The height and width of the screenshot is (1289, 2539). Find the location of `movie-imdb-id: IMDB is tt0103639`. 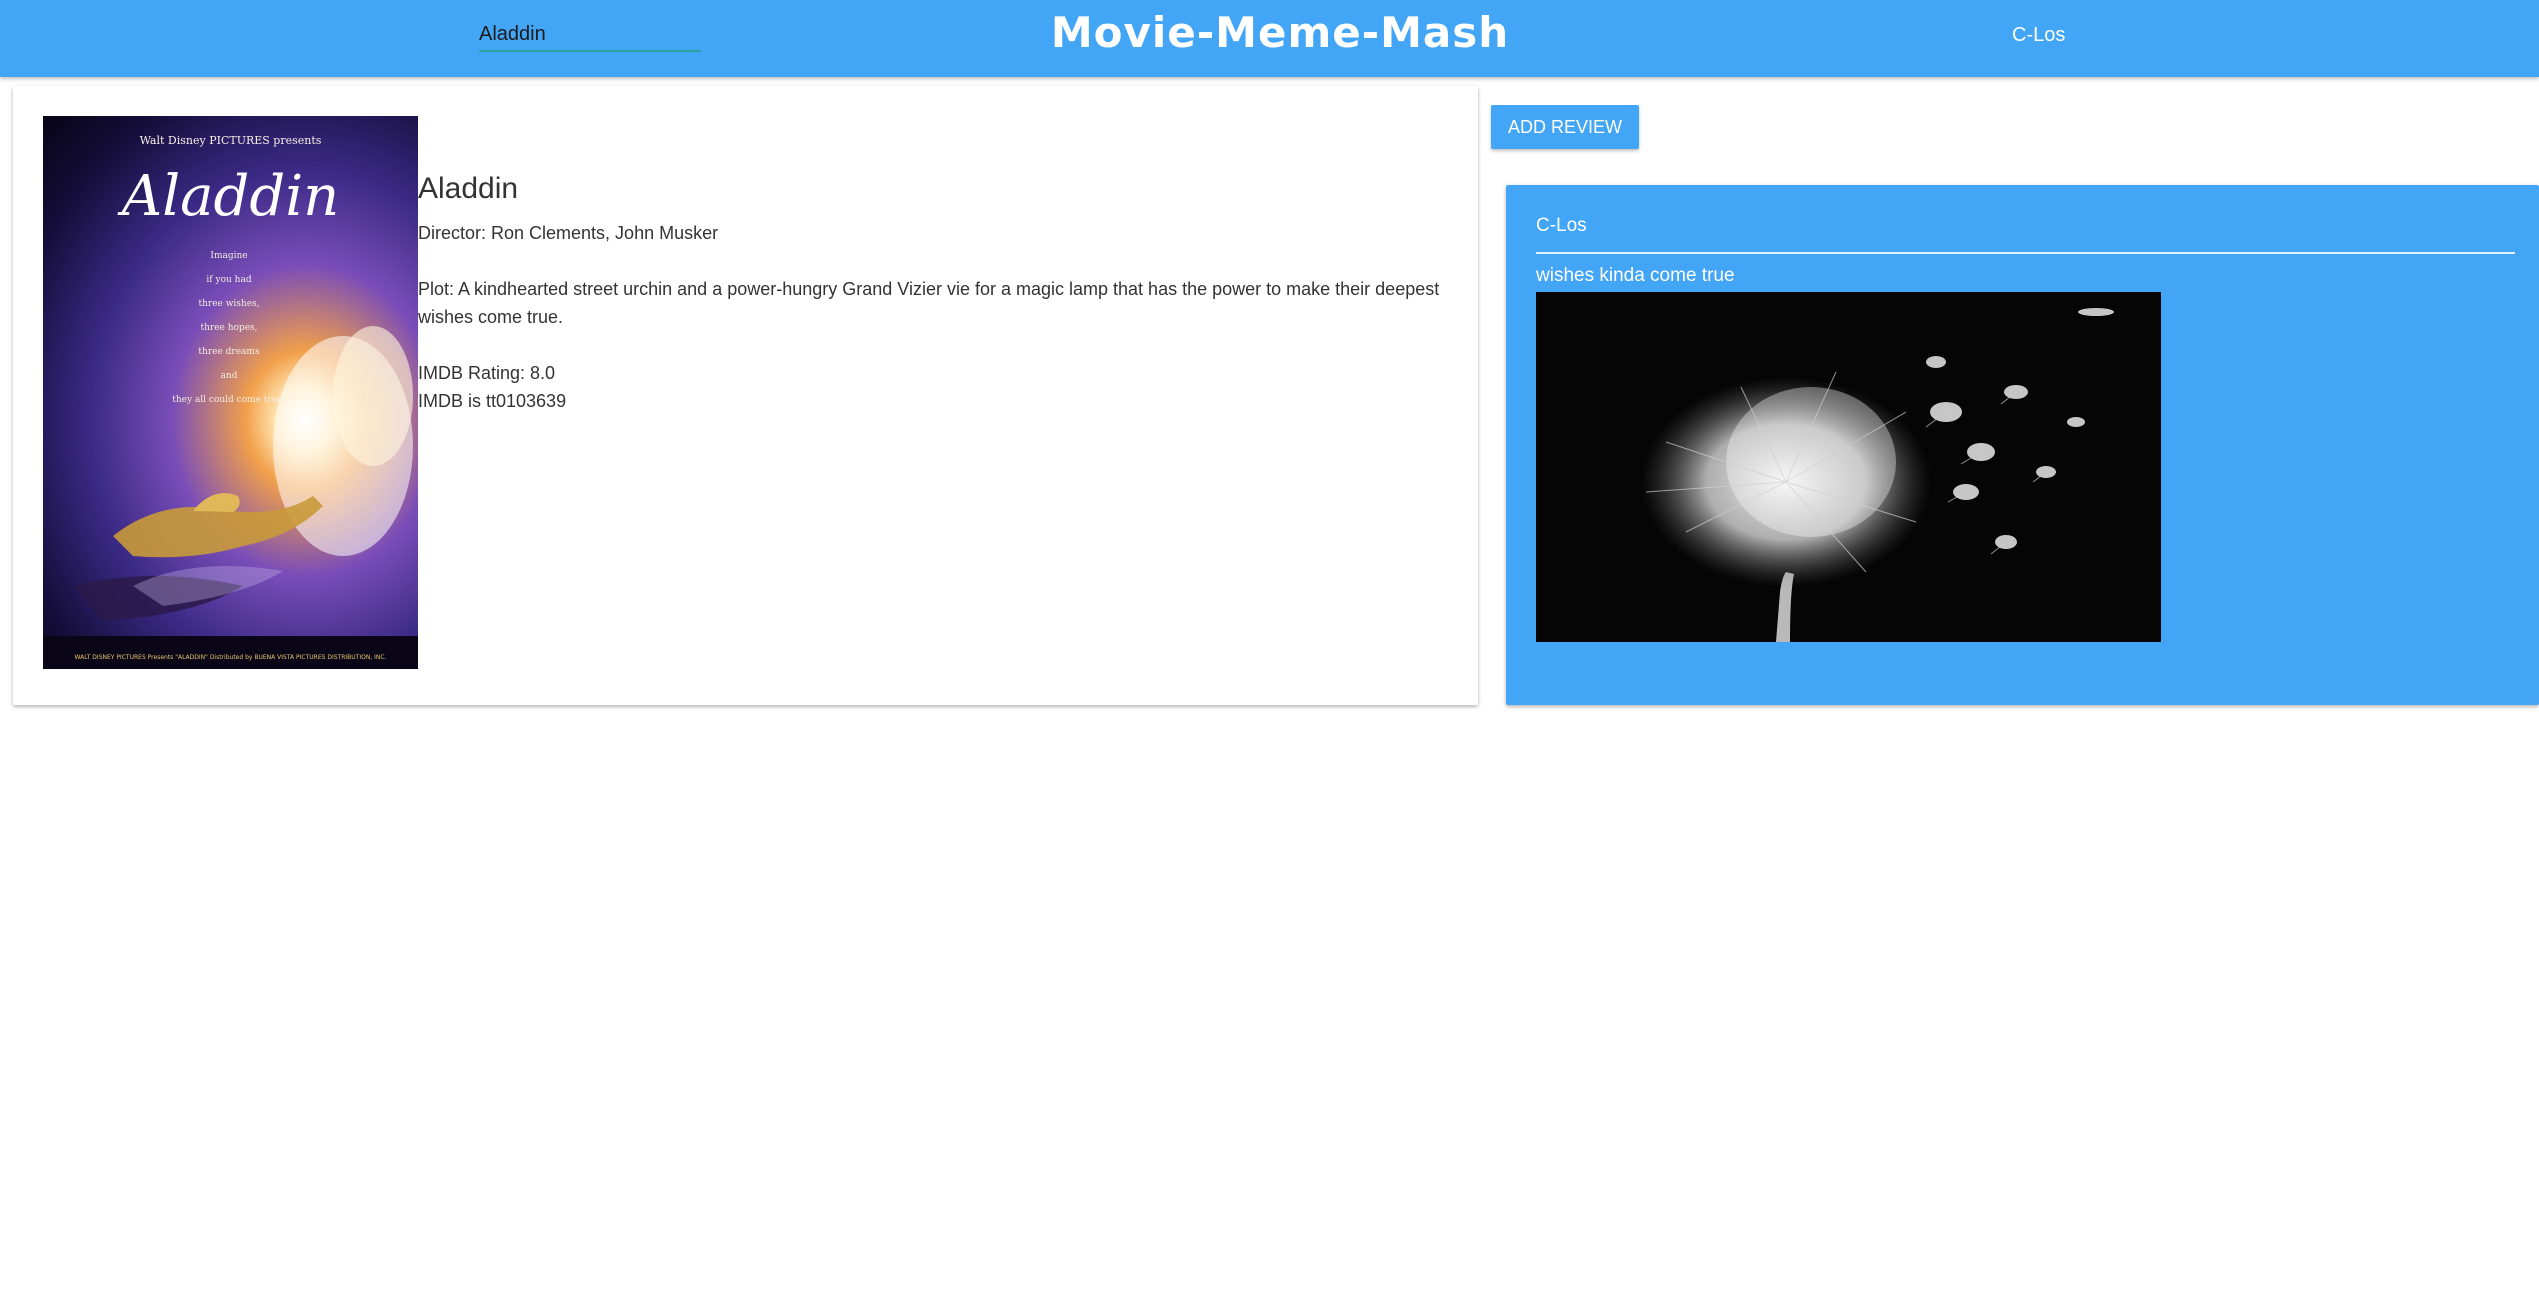

movie-imdb-id: IMDB is tt0103639 is located at coordinates (492, 401).